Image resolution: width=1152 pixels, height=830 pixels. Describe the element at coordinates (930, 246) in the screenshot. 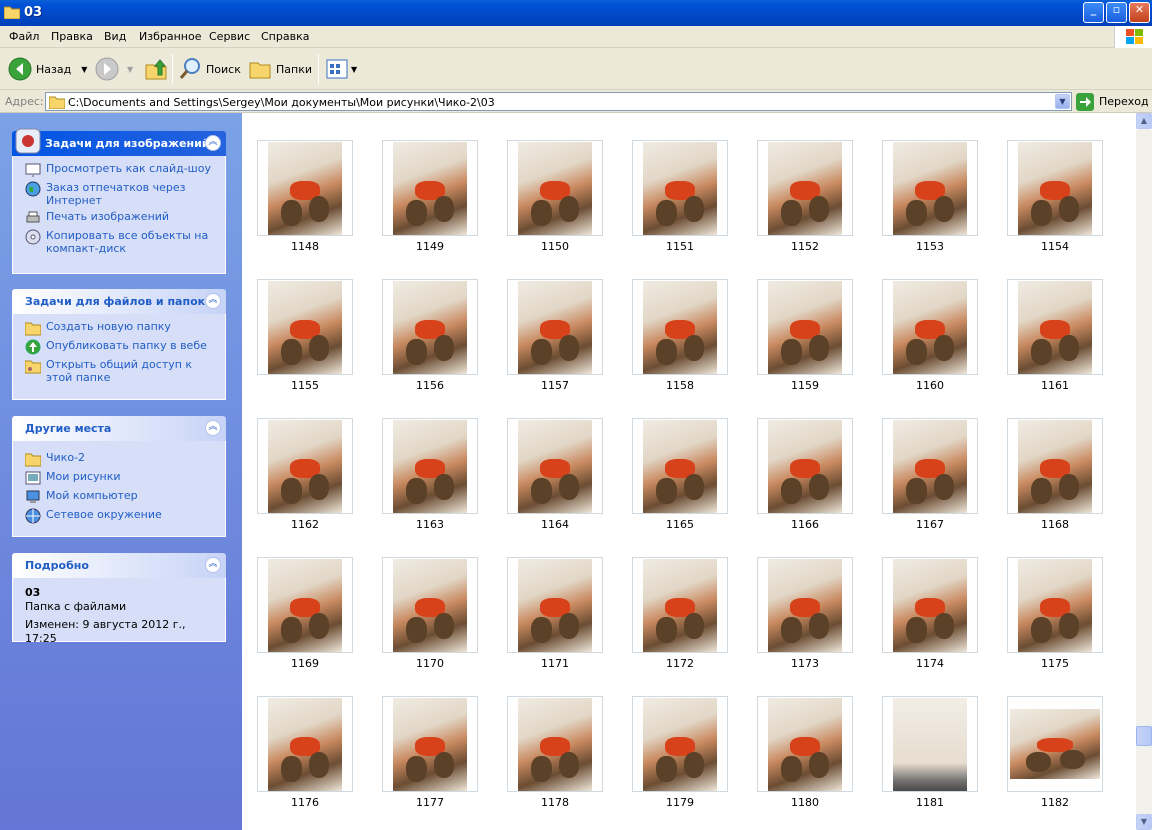

I see `file-name-label: 1153` at that location.